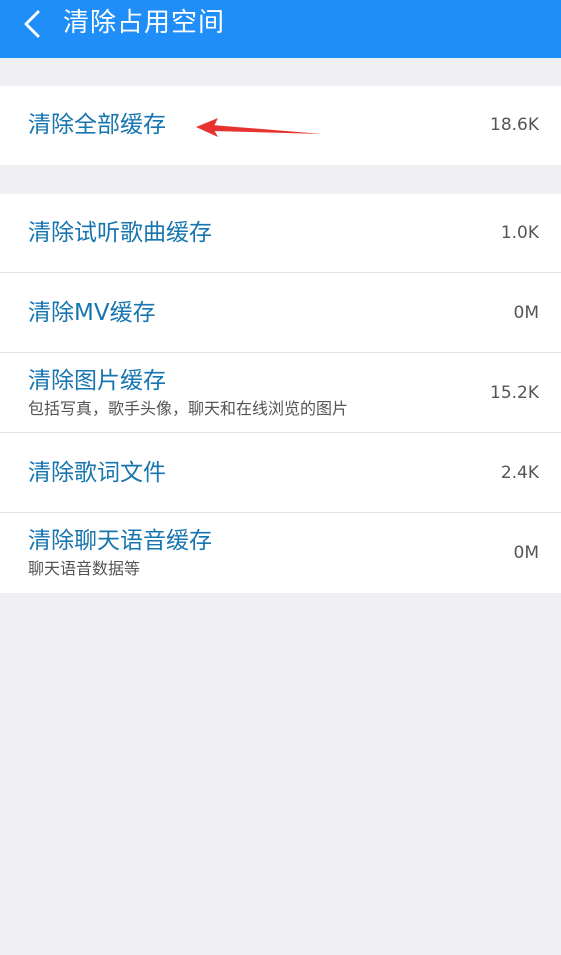  What do you see at coordinates (526, 553) in the screenshot?
I see `clear-voice-chat-cache-size: 0M` at bounding box center [526, 553].